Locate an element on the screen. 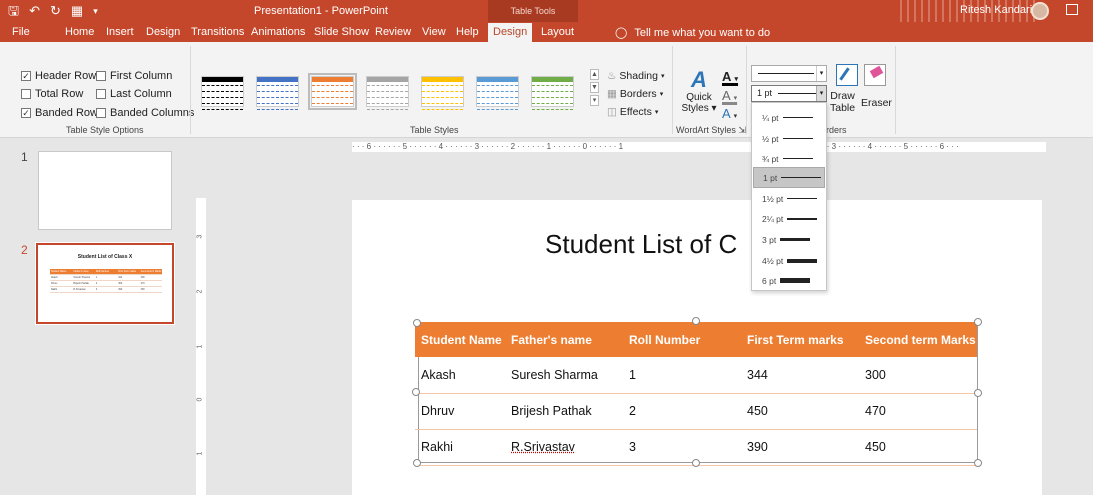 The height and width of the screenshot is (495, 1093). last-column-checkbox: Last Column is located at coordinates (134, 94).